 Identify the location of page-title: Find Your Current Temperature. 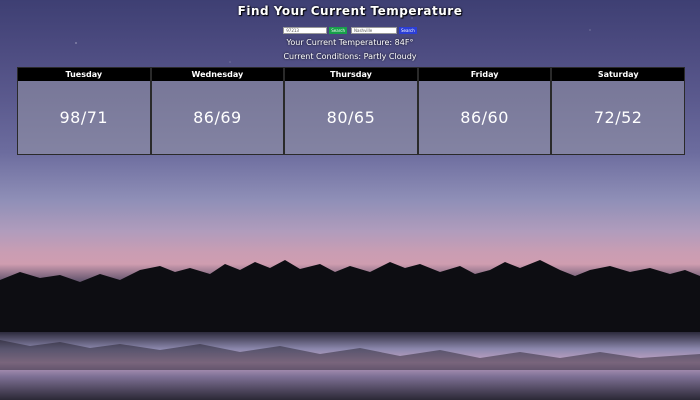
(350, 11).